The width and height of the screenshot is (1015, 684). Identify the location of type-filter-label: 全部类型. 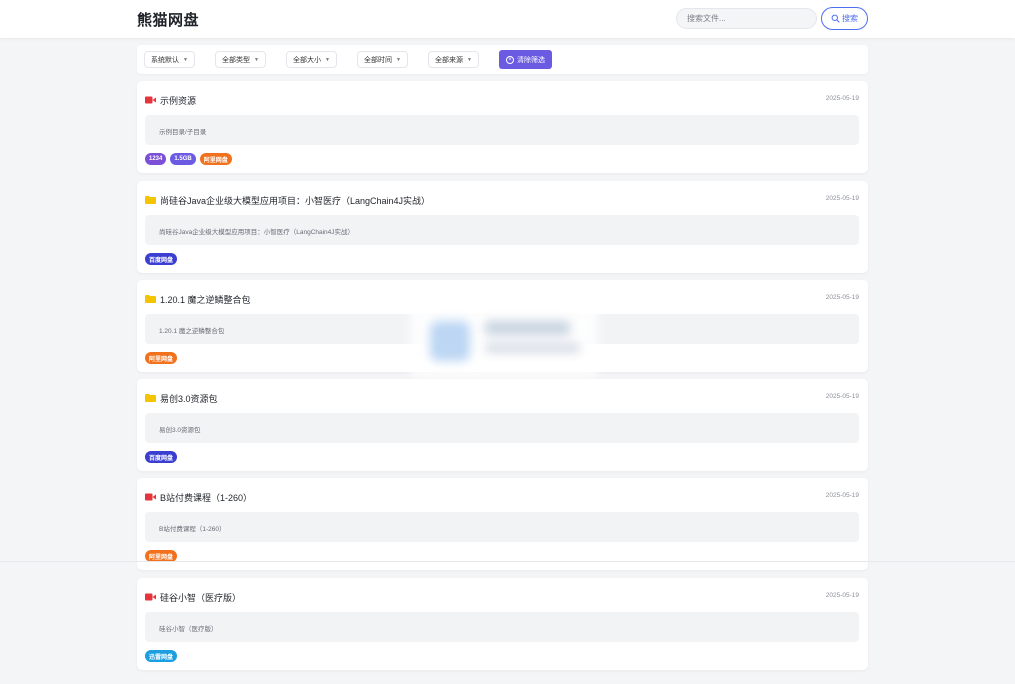
(236, 60).